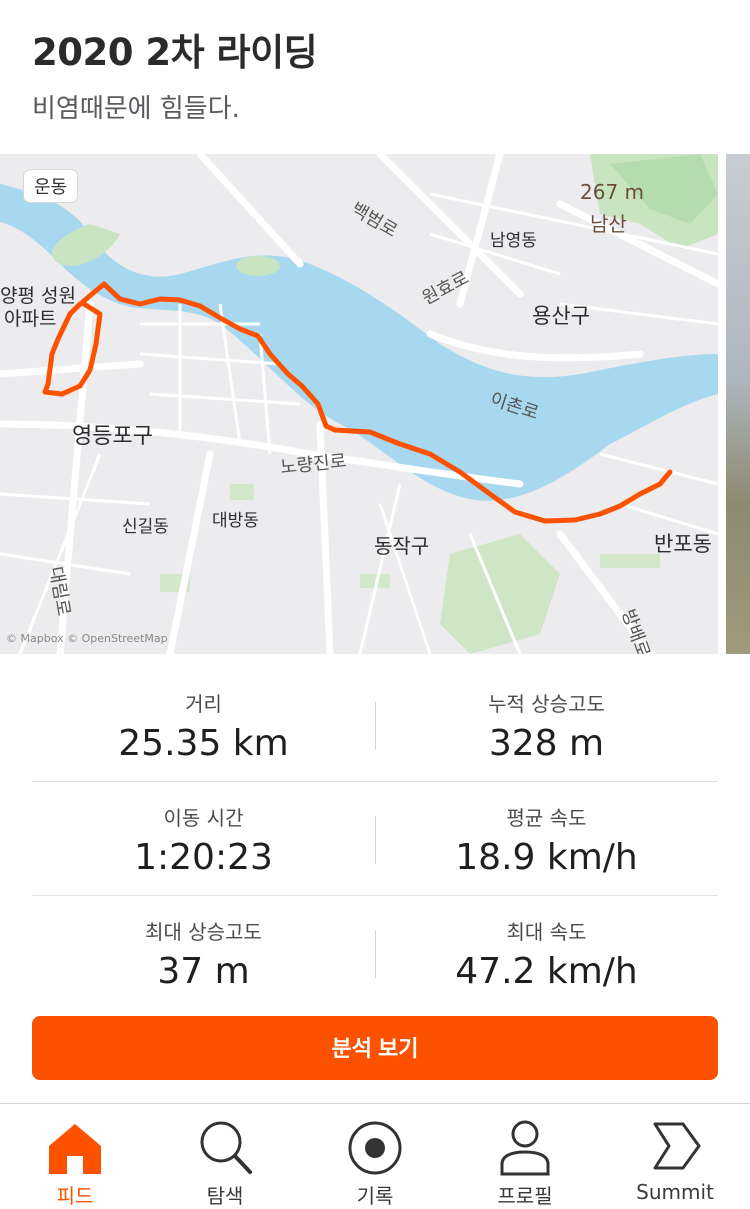  I want to click on stat-label: 최대 속도, so click(546, 932).